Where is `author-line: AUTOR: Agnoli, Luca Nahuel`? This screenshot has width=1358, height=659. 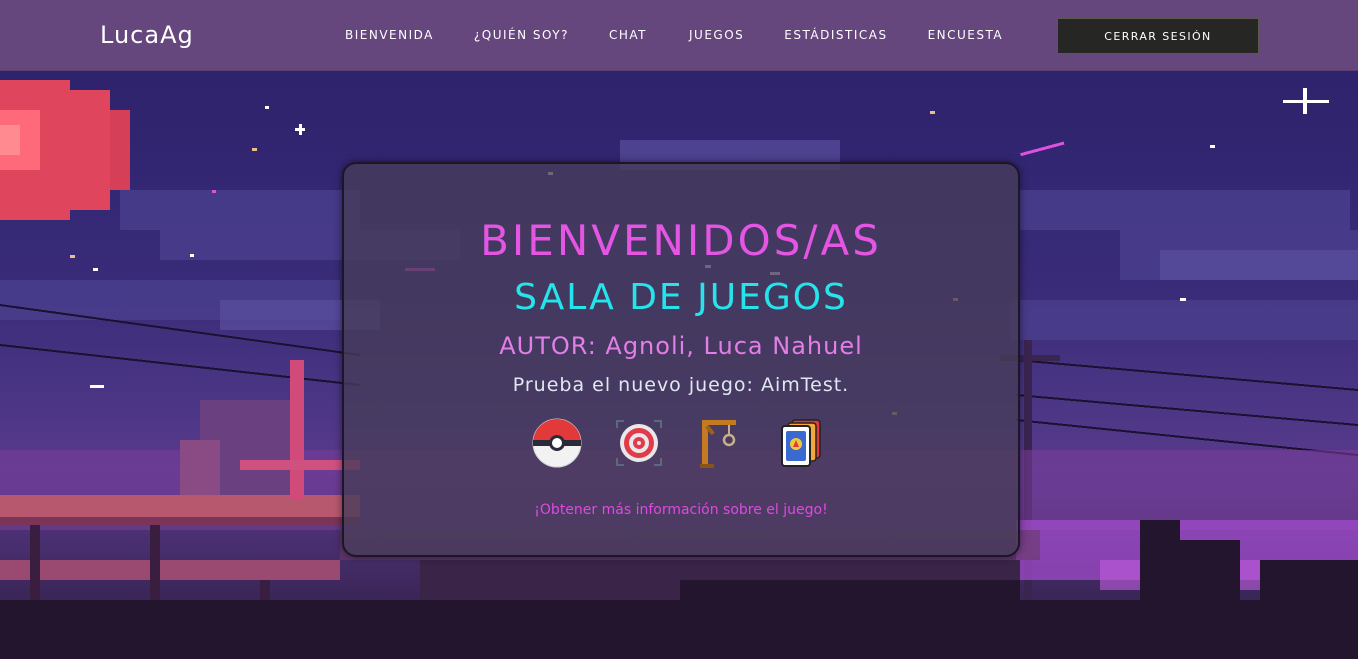
author-line: AUTOR: Agnoli, Luca Nahuel is located at coordinates (681, 346).